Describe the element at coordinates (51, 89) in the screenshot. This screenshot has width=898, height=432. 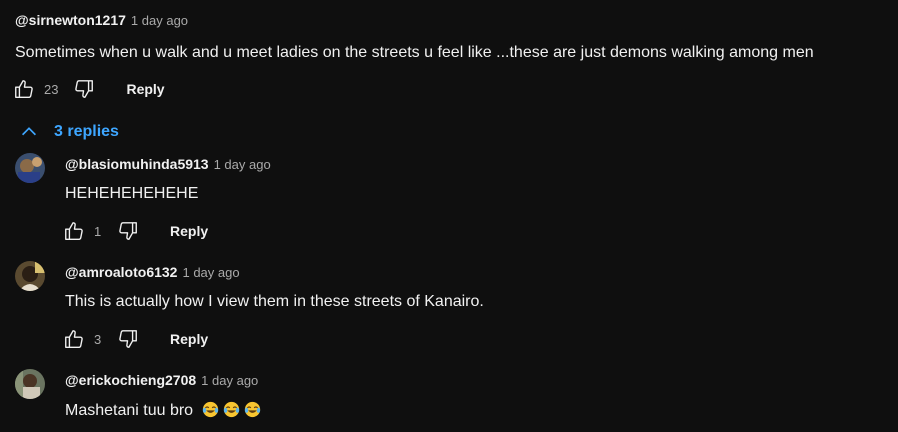
I see `like-count: 23` at that location.